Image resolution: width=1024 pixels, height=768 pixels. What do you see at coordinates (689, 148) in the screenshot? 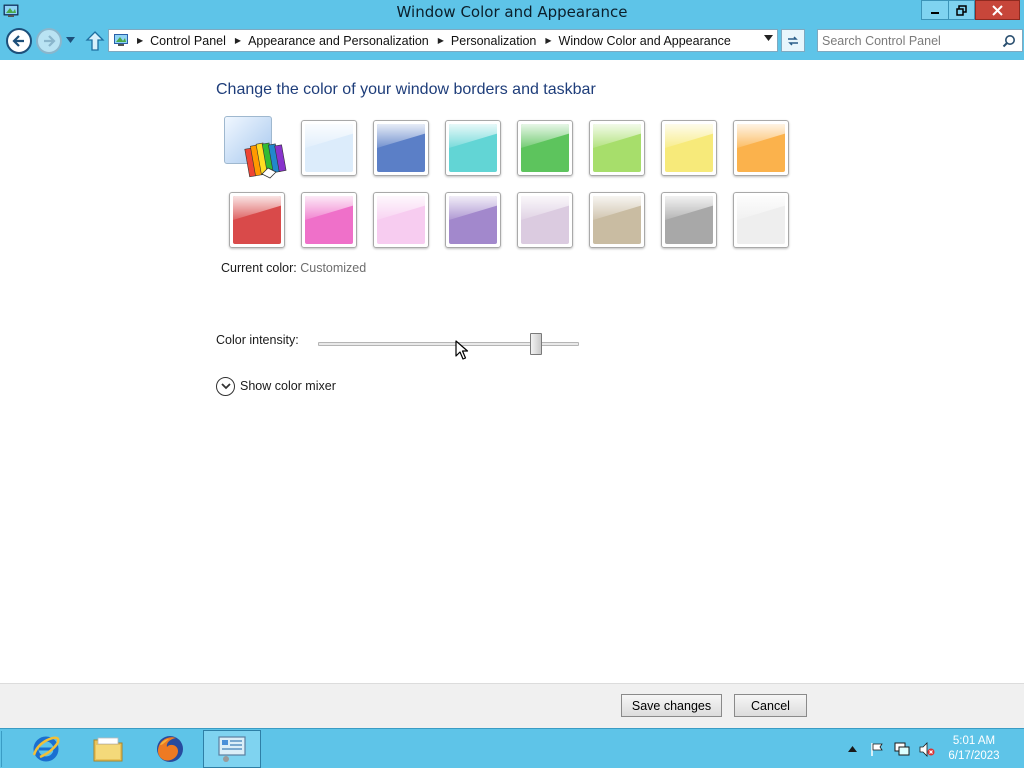
I see `color-swatch-lemon` at bounding box center [689, 148].